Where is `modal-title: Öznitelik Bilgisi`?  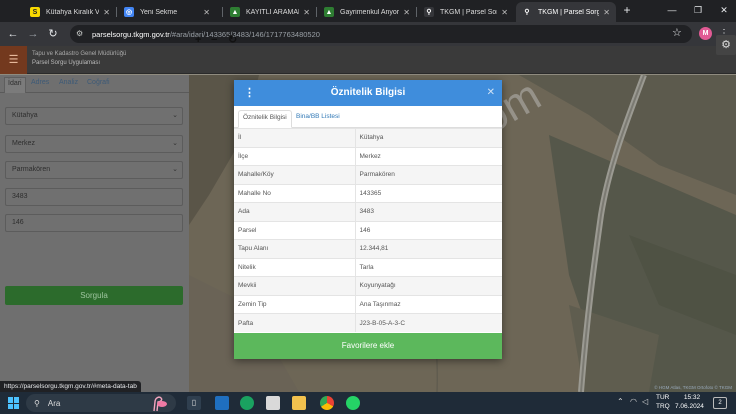
modal-title: Öznitelik Bilgisi is located at coordinates (368, 92).